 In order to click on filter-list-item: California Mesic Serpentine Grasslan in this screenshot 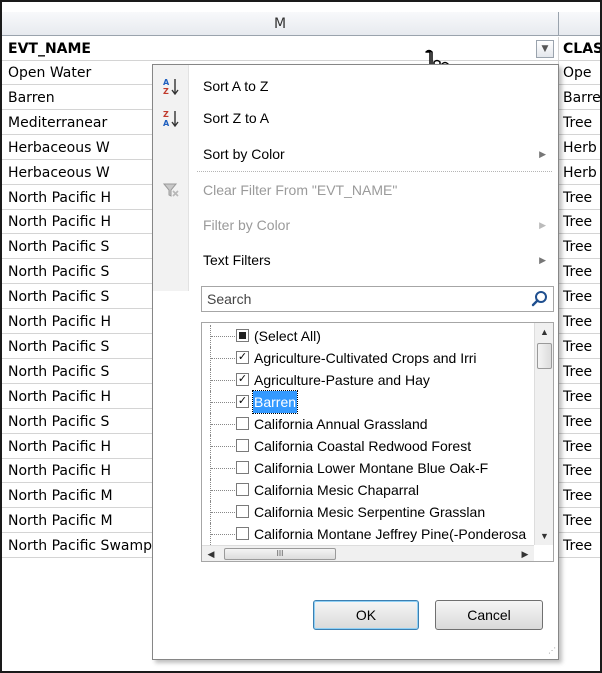, I will do `click(367, 512)`.